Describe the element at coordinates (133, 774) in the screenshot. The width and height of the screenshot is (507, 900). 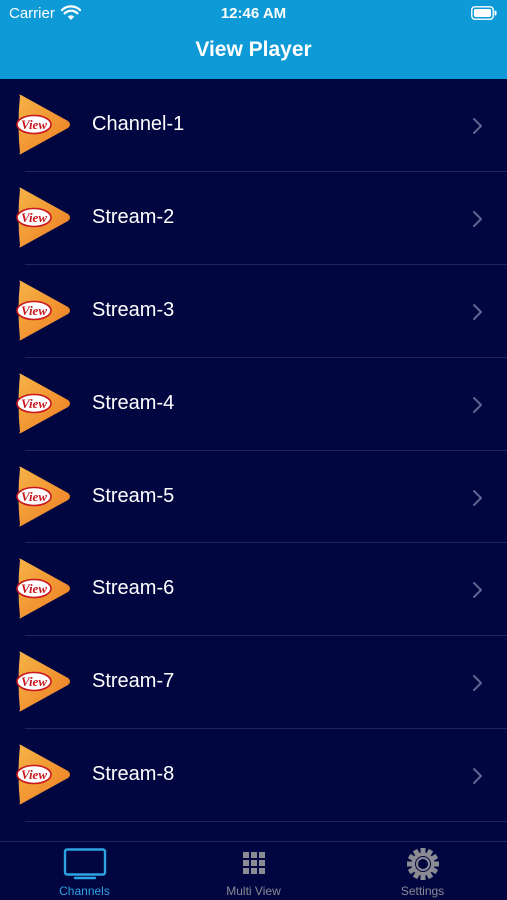
I see `channel-name: Stream-8` at that location.